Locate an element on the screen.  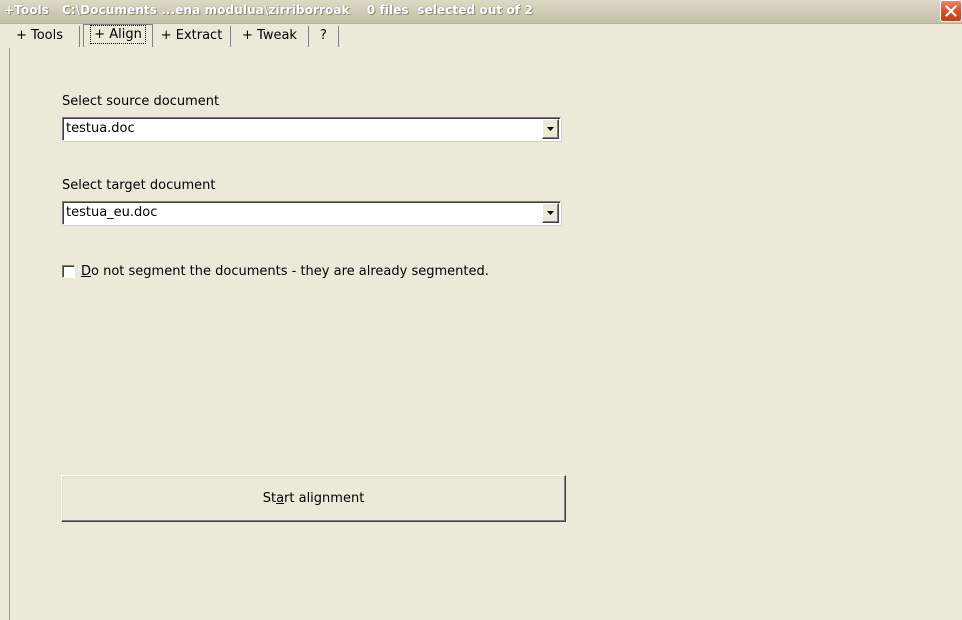
mnemonic-a: a is located at coordinates (280, 498).